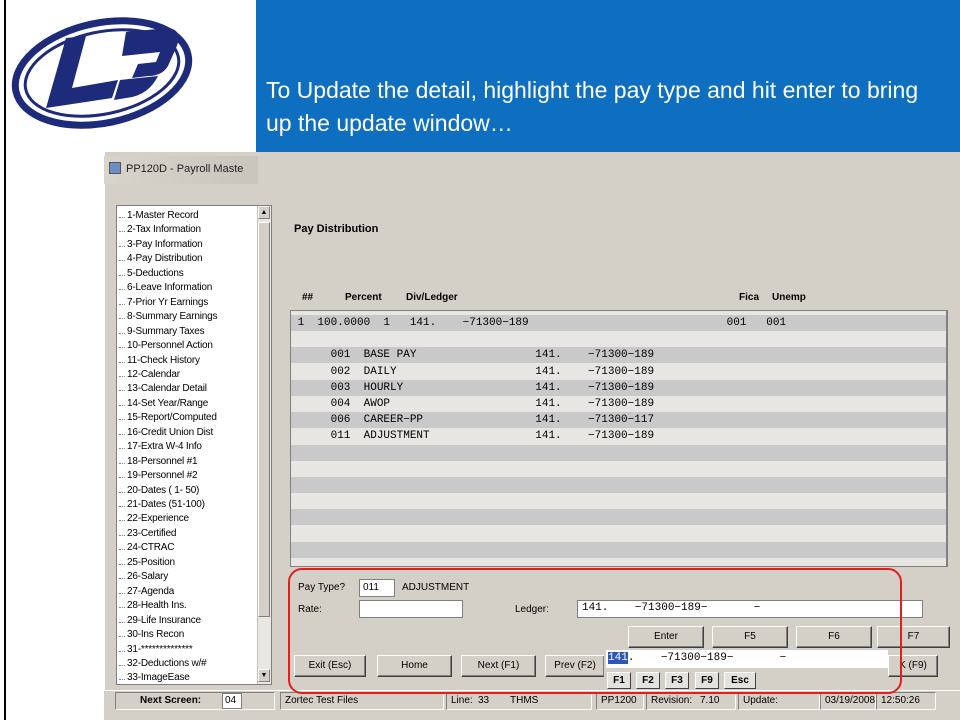  What do you see at coordinates (707, 680) in the screenshot?
I see `popup-f9-button: F9` at bounding box center [707, 680].